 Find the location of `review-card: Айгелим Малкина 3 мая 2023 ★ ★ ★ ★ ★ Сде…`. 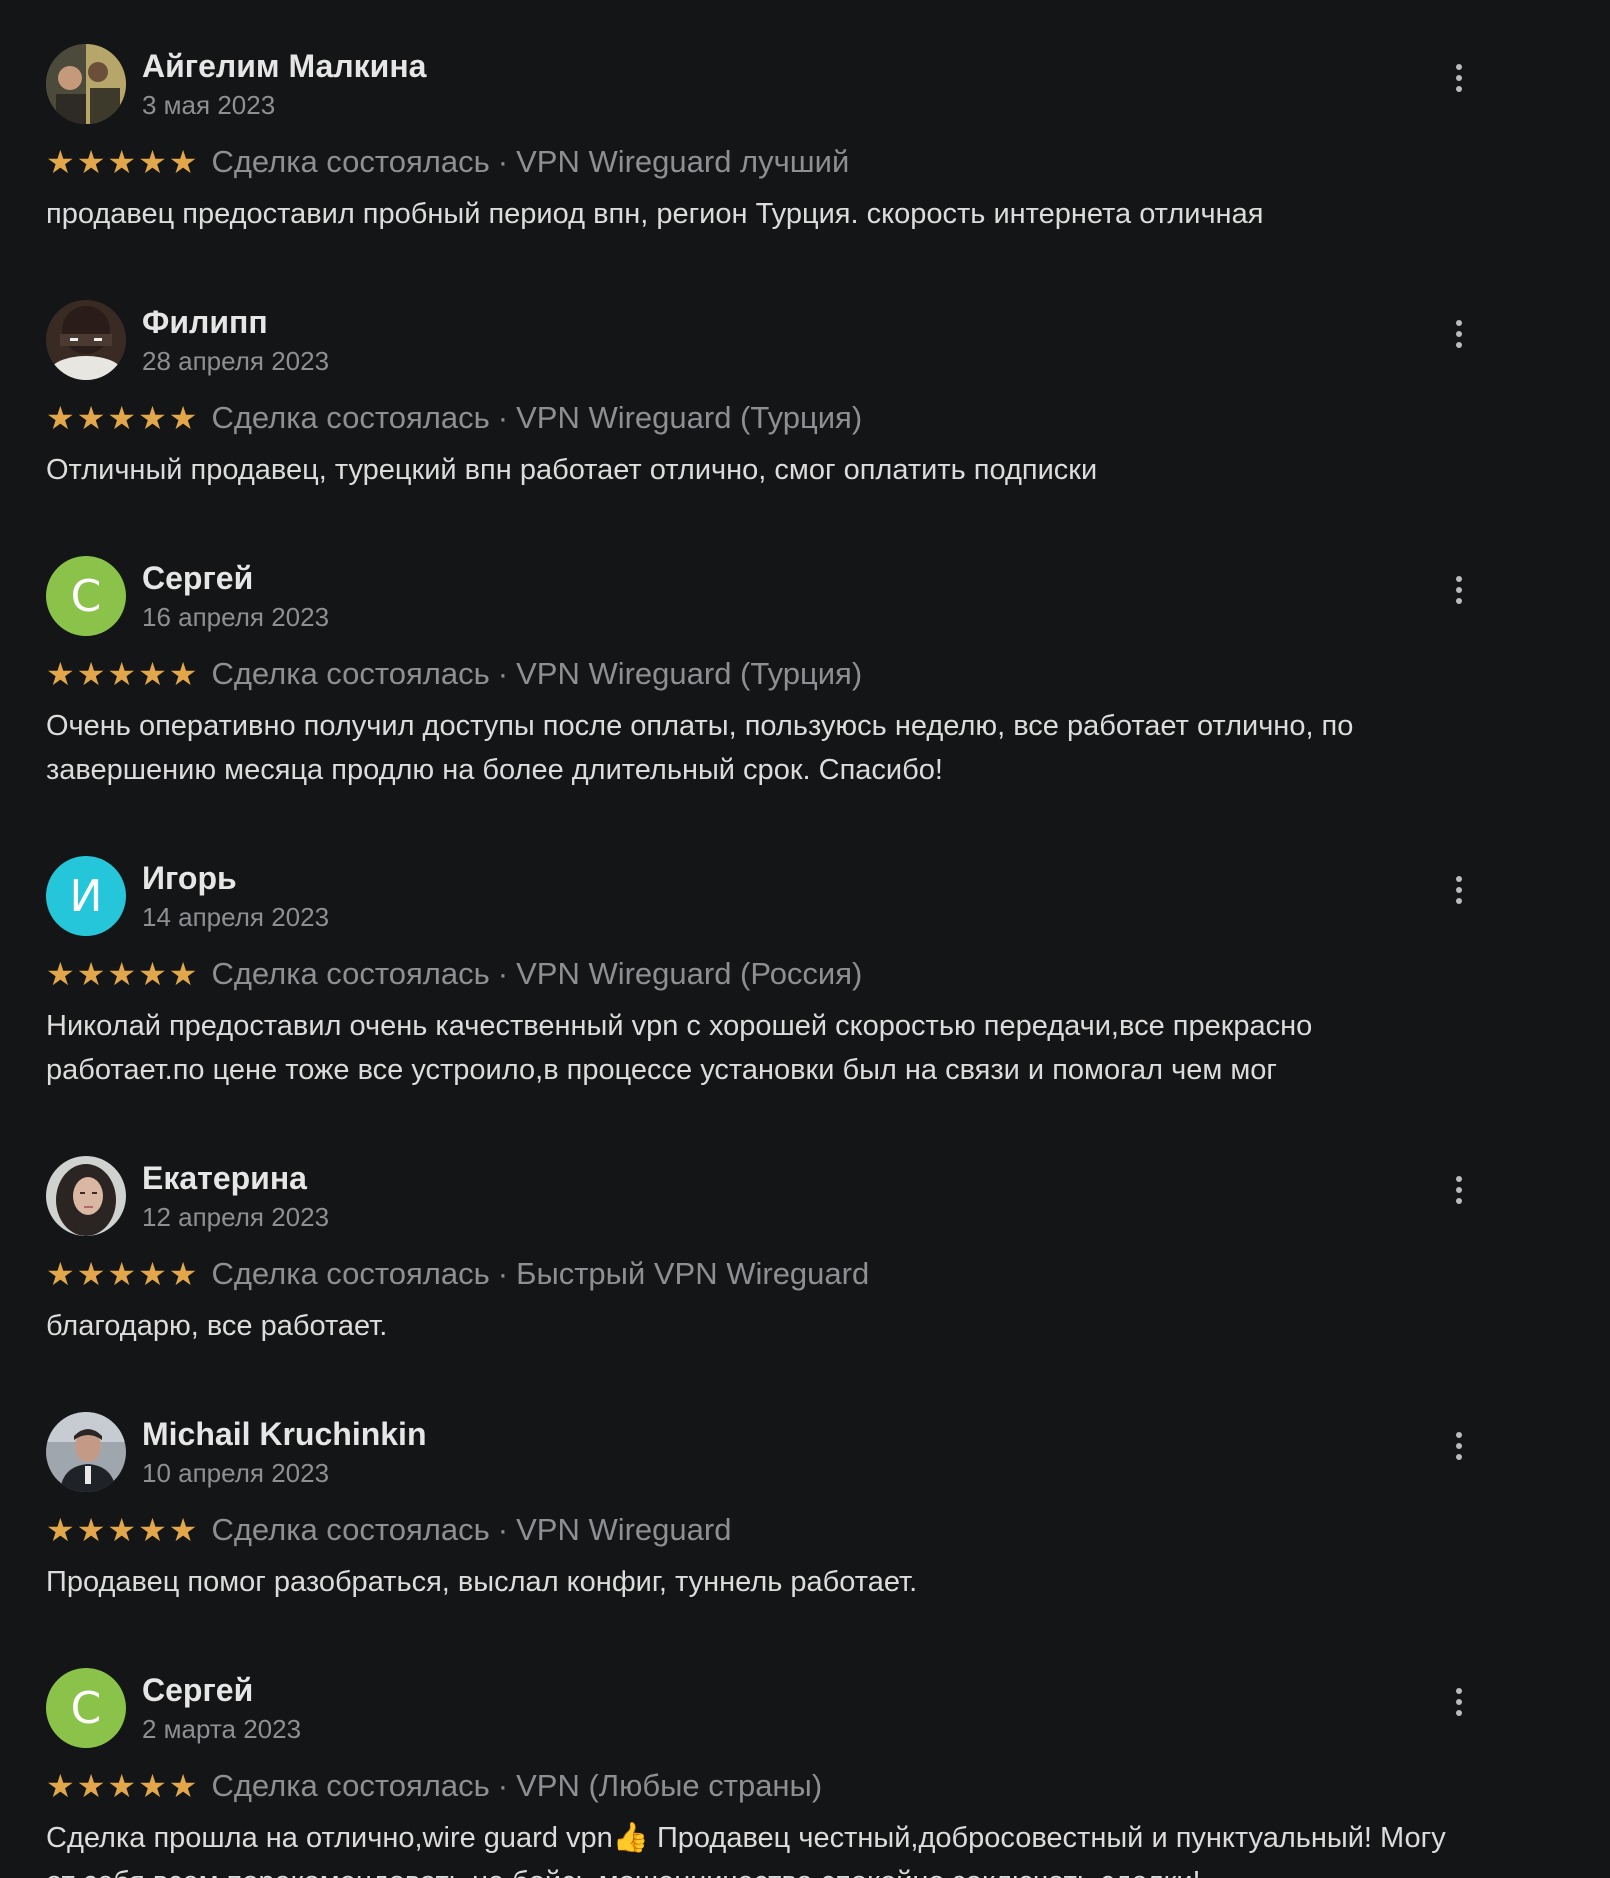

review-card: Айгелим Малкина 3 мая 2023 ★ ★ ★ ★ ★ Сде… is located at coordinates (766, 140).